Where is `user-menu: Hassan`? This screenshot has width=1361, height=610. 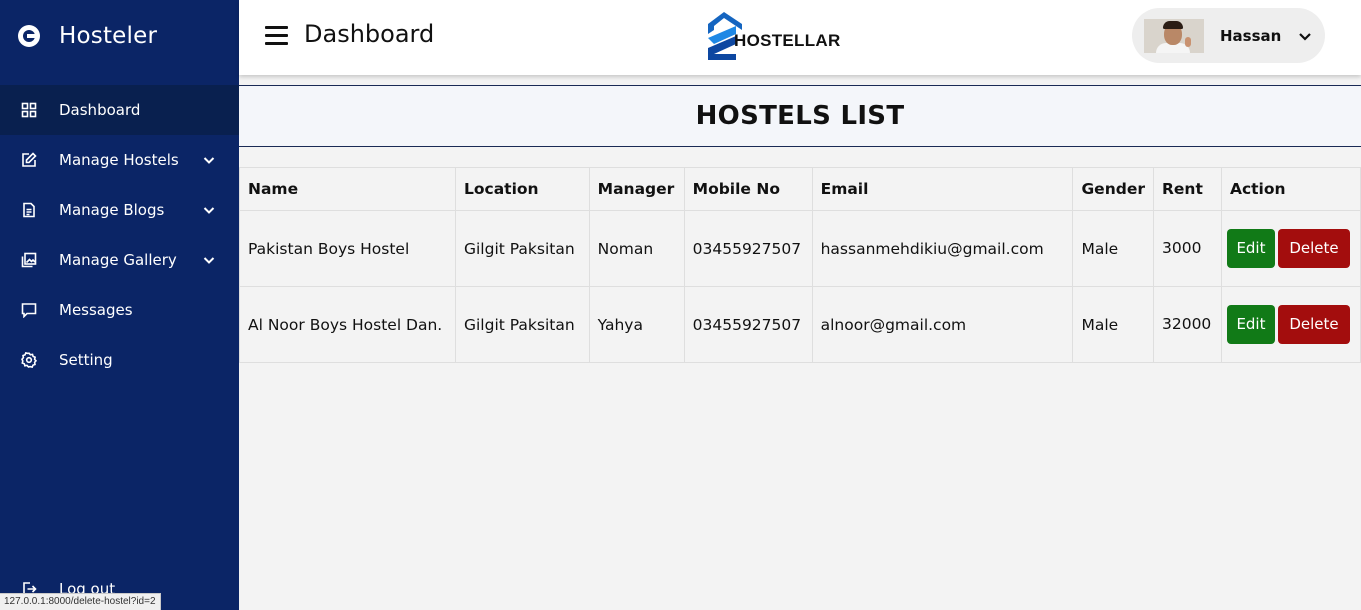 user-menu: Hassan is located at coordinates (1228, 35).